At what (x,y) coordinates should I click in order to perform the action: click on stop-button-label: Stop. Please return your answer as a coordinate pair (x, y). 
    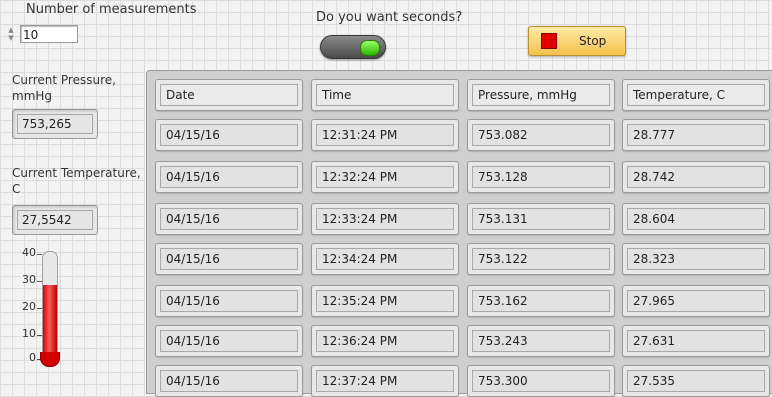
    Looking at the image, I should click on (593, 41).